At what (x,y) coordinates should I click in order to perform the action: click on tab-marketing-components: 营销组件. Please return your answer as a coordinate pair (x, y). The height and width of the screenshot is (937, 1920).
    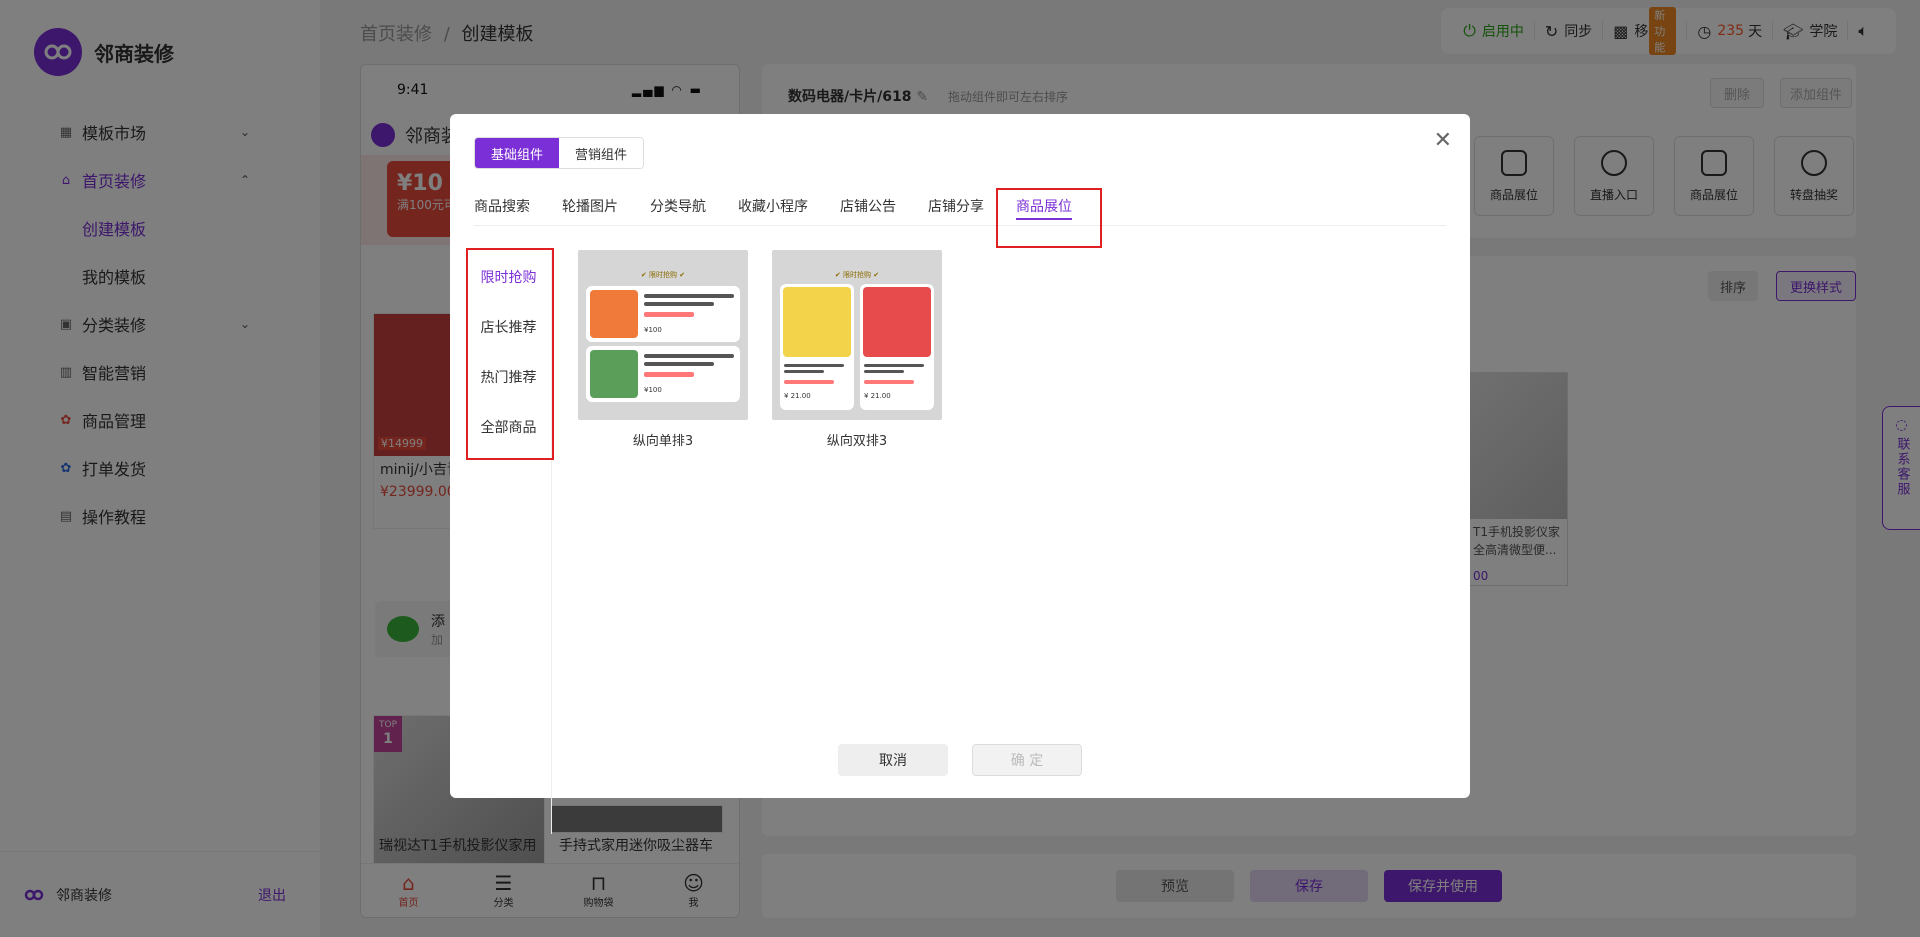
    Looking at the image, I should click on (601, 153).